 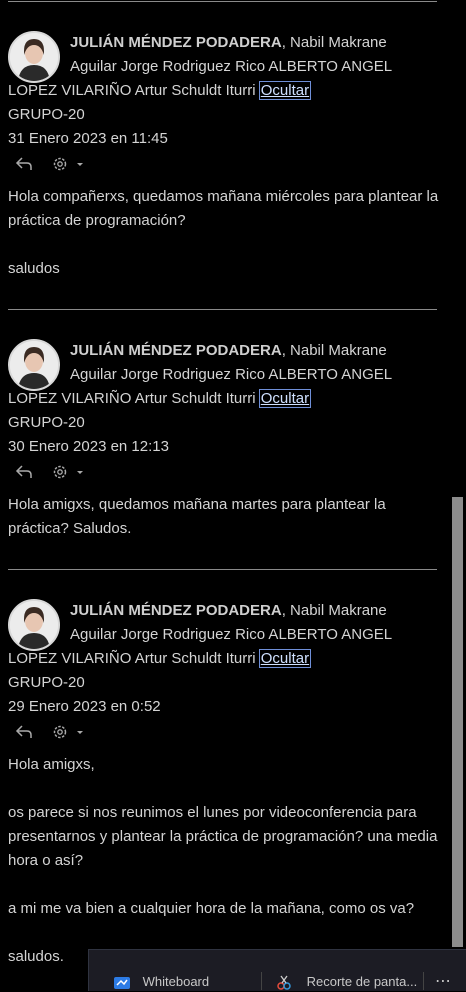 I want to click on top-divider, so click(x=222, y=1).